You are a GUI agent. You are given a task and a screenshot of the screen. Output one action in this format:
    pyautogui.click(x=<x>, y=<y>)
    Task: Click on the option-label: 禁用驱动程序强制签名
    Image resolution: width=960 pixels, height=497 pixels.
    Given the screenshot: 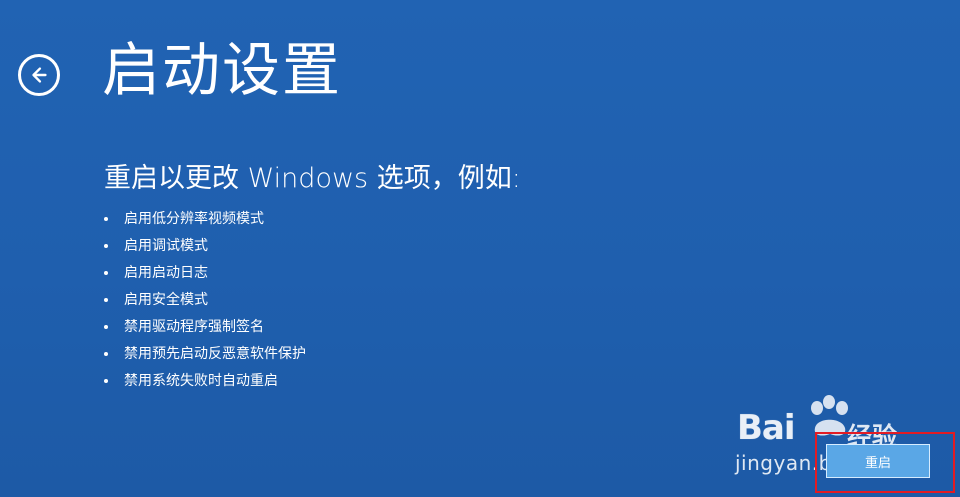 What is the action you would take?
    pyautogui.click(x=194, y=327)
    